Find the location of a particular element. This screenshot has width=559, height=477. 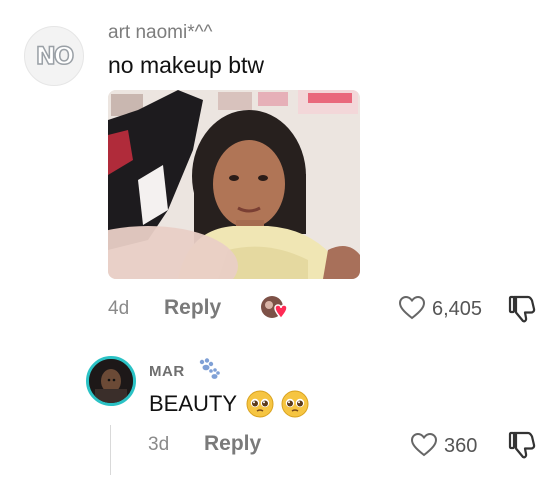

comment-like-count: 6,405 is located at coordinates (457, 309).